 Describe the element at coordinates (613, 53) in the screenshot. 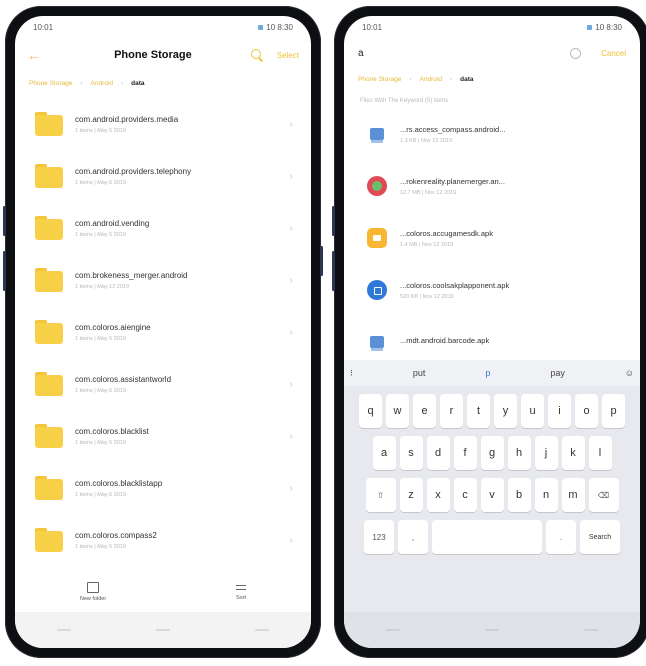

I see `cancel-button: Cancel` at that location.